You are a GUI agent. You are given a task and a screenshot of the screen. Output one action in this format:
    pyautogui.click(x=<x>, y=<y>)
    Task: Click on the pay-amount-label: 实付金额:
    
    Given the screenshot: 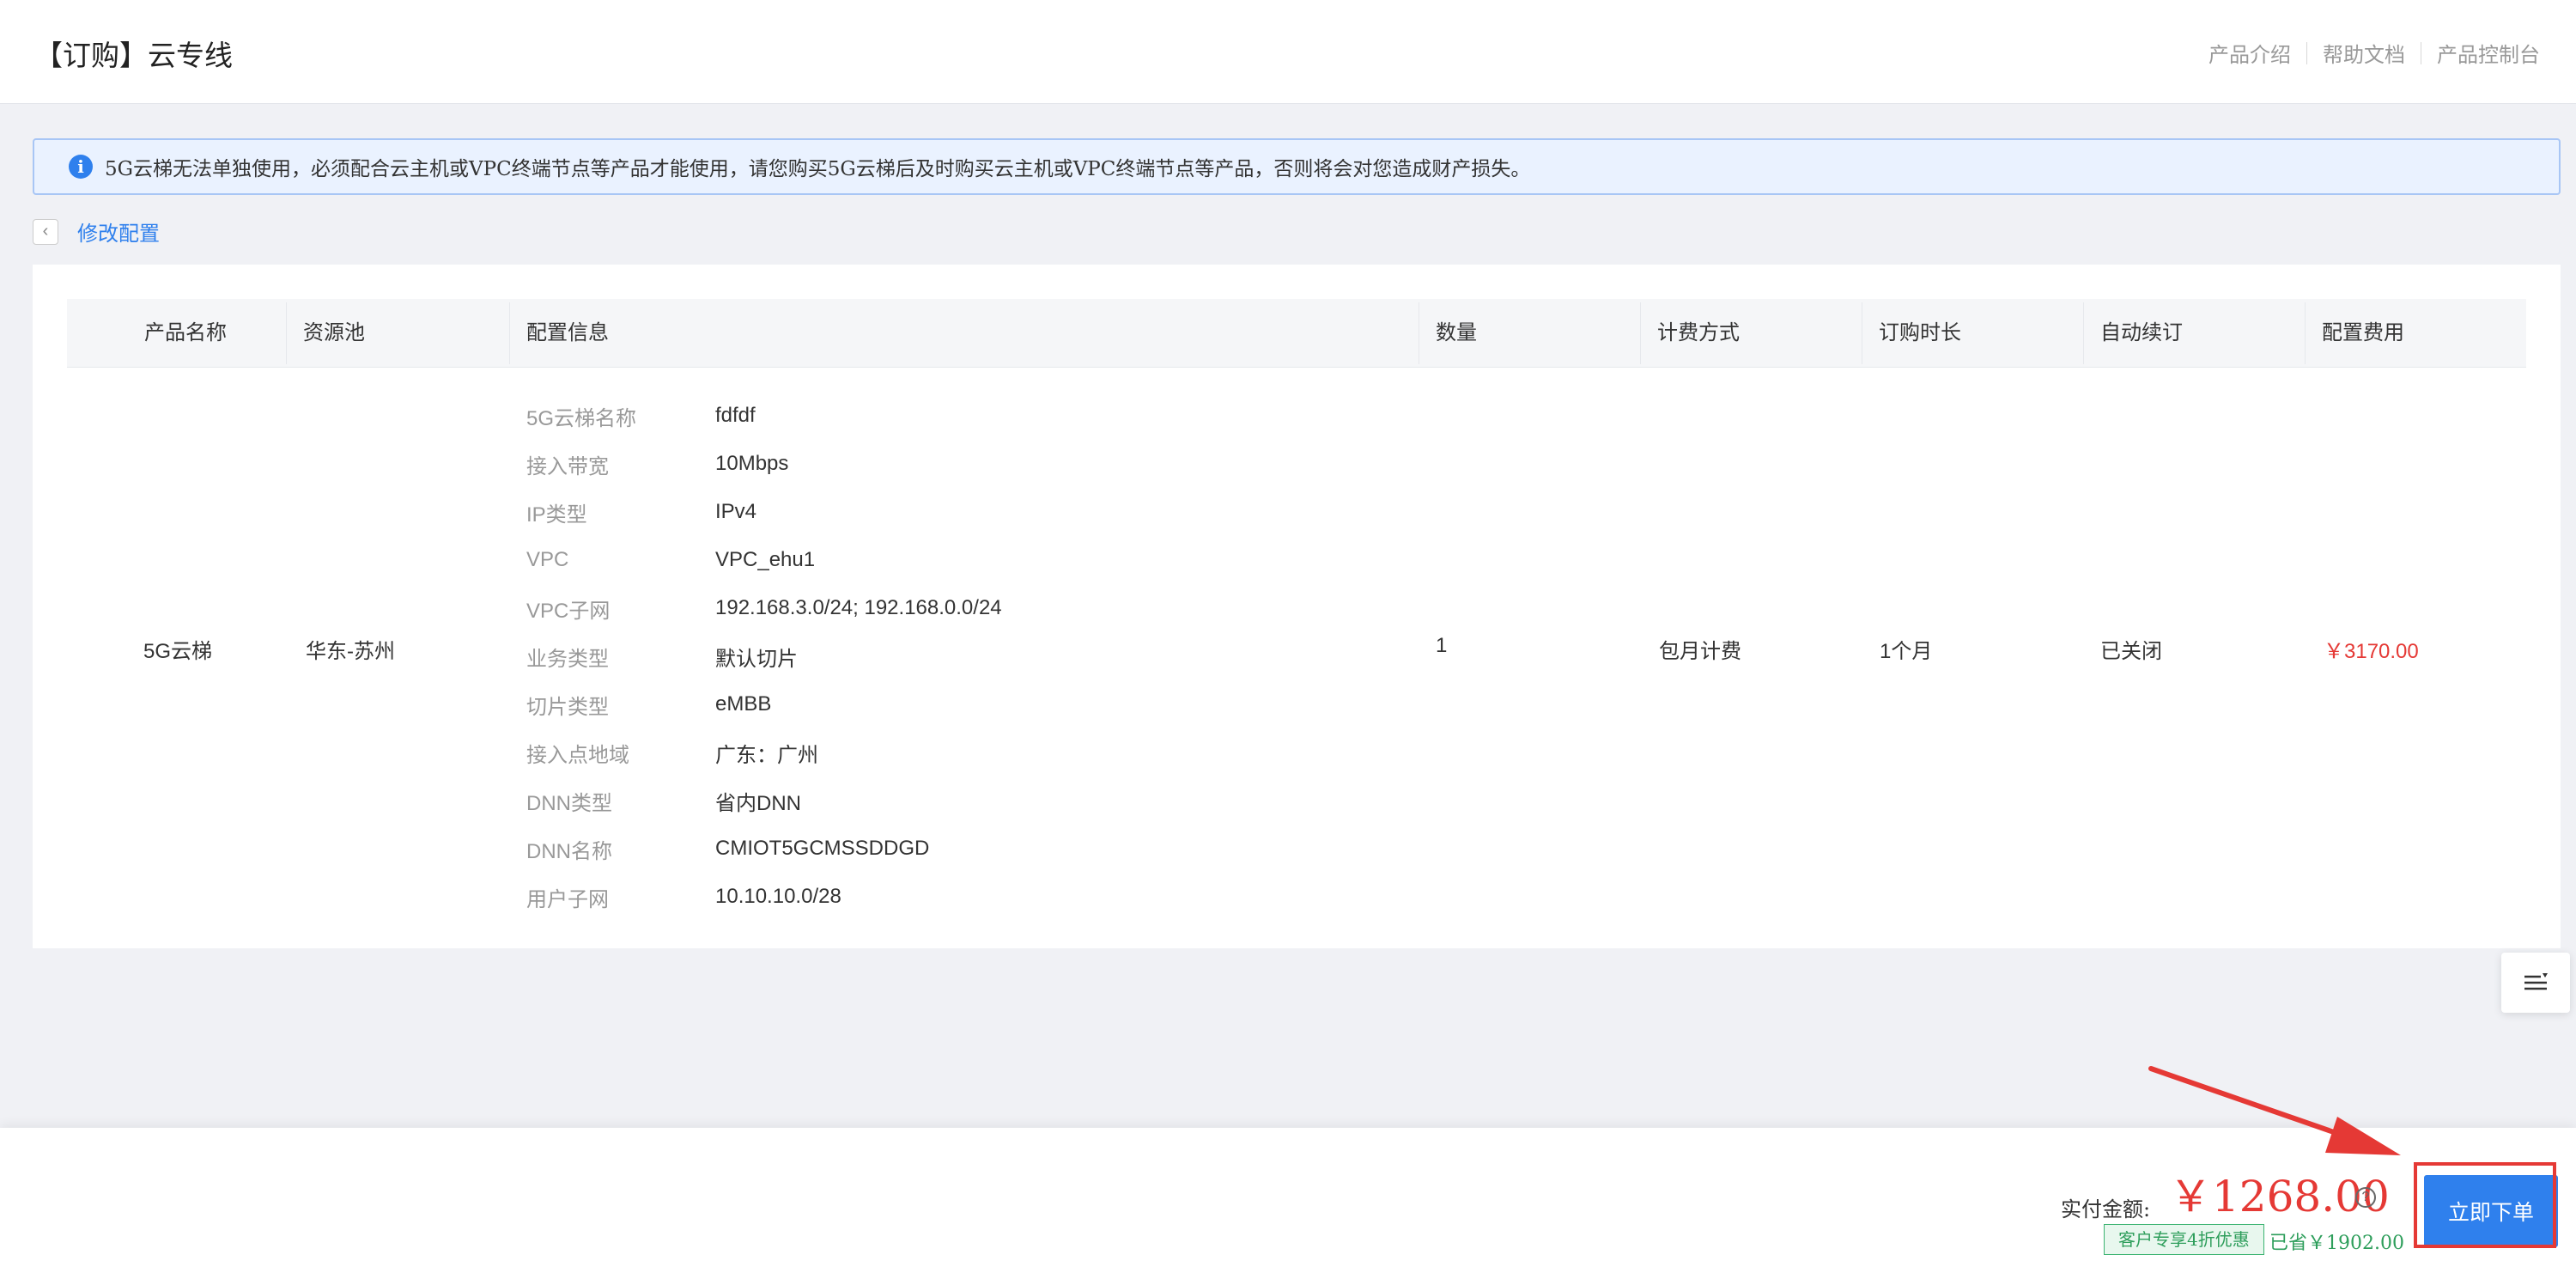 What is the action you would take?
    pyautogui.click(x=2106, y=1209)
    